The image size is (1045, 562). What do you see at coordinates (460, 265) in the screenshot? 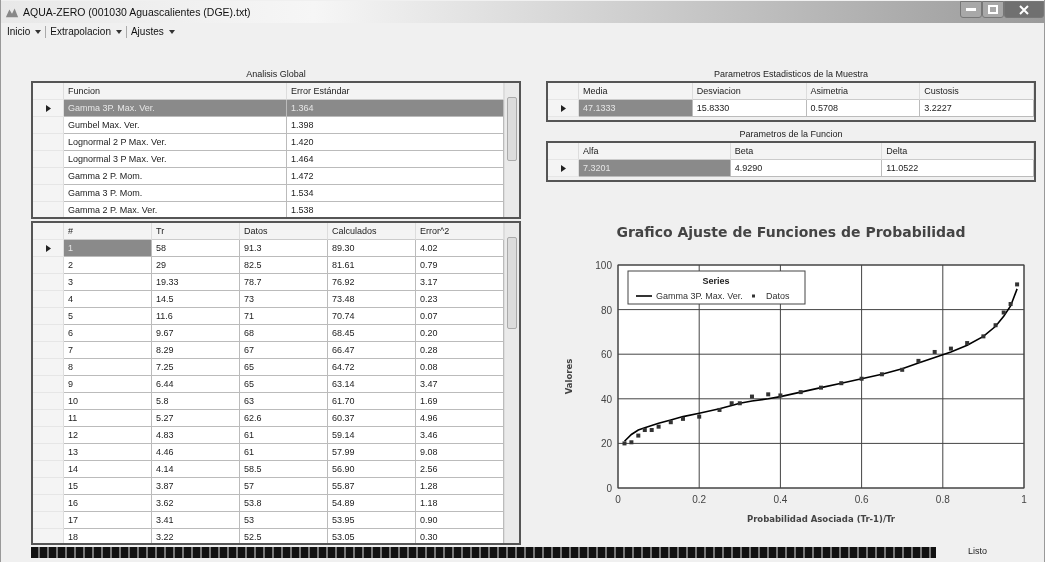
I see `table-cell: 0.79` at bounding box center [460, 265].